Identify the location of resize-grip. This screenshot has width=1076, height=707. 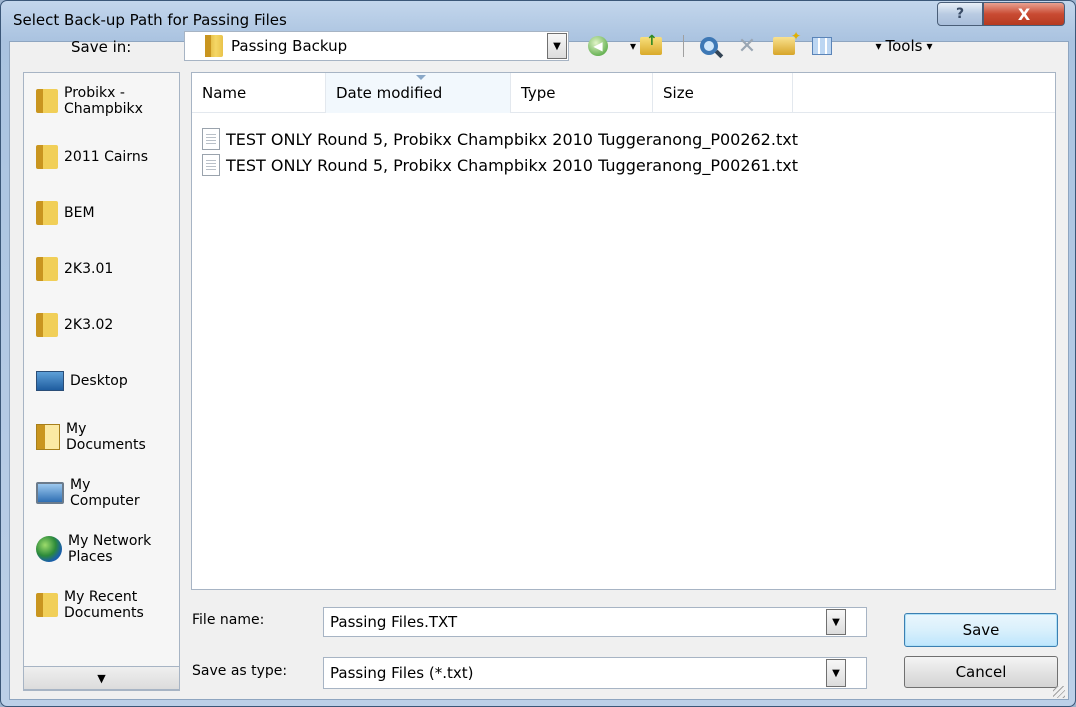
(1059, 692).